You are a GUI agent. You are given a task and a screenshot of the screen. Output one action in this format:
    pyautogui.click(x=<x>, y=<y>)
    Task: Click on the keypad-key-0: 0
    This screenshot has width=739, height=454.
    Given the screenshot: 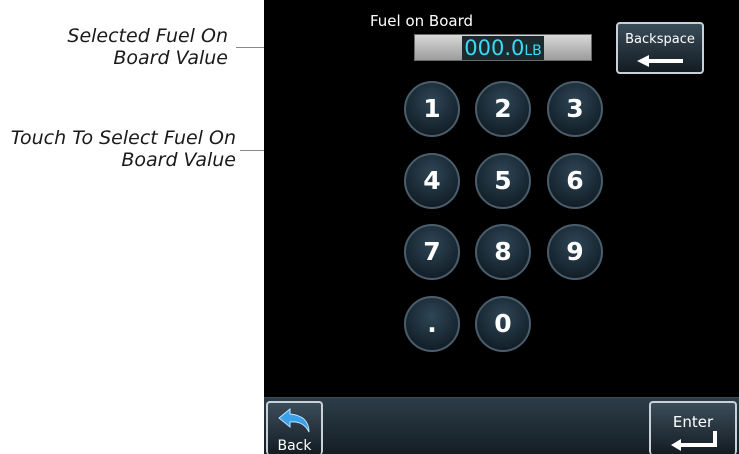 What is the action you would take?
    pyautogui.click(x=503, y=324)
    